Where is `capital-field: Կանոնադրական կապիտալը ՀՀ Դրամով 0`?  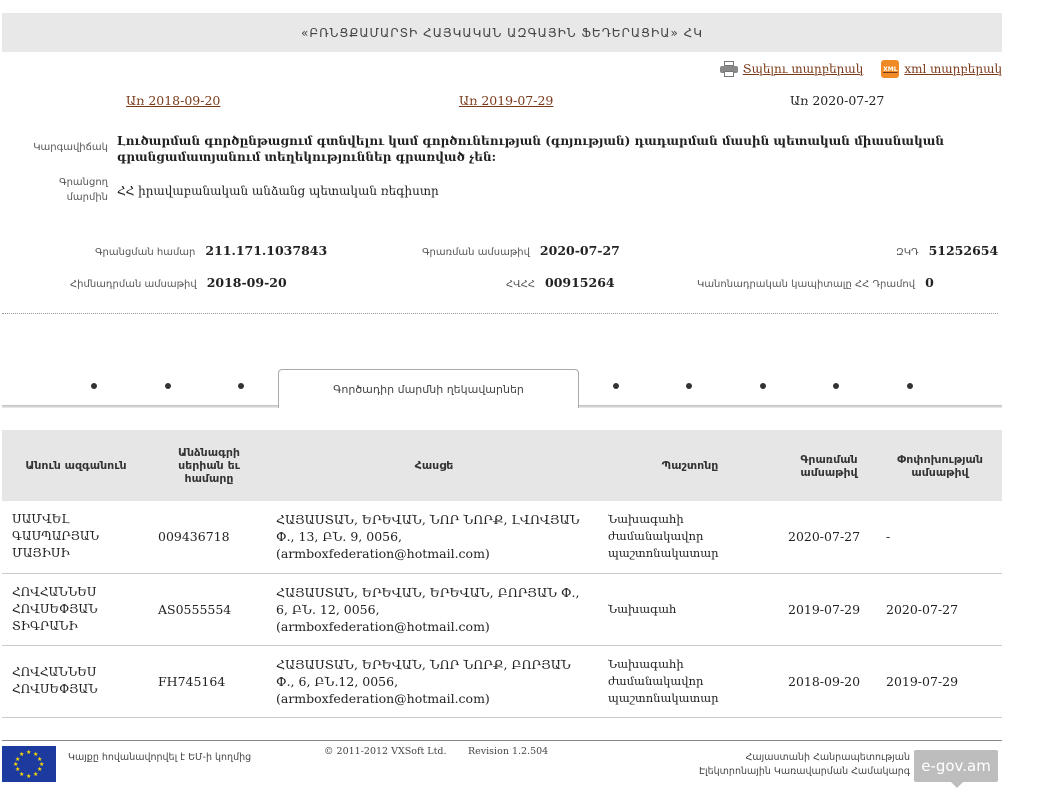
capital-field: Կանոնադրական կապիտալը ՀՀ Դրամով 0 is located at coordinates (815, 282).